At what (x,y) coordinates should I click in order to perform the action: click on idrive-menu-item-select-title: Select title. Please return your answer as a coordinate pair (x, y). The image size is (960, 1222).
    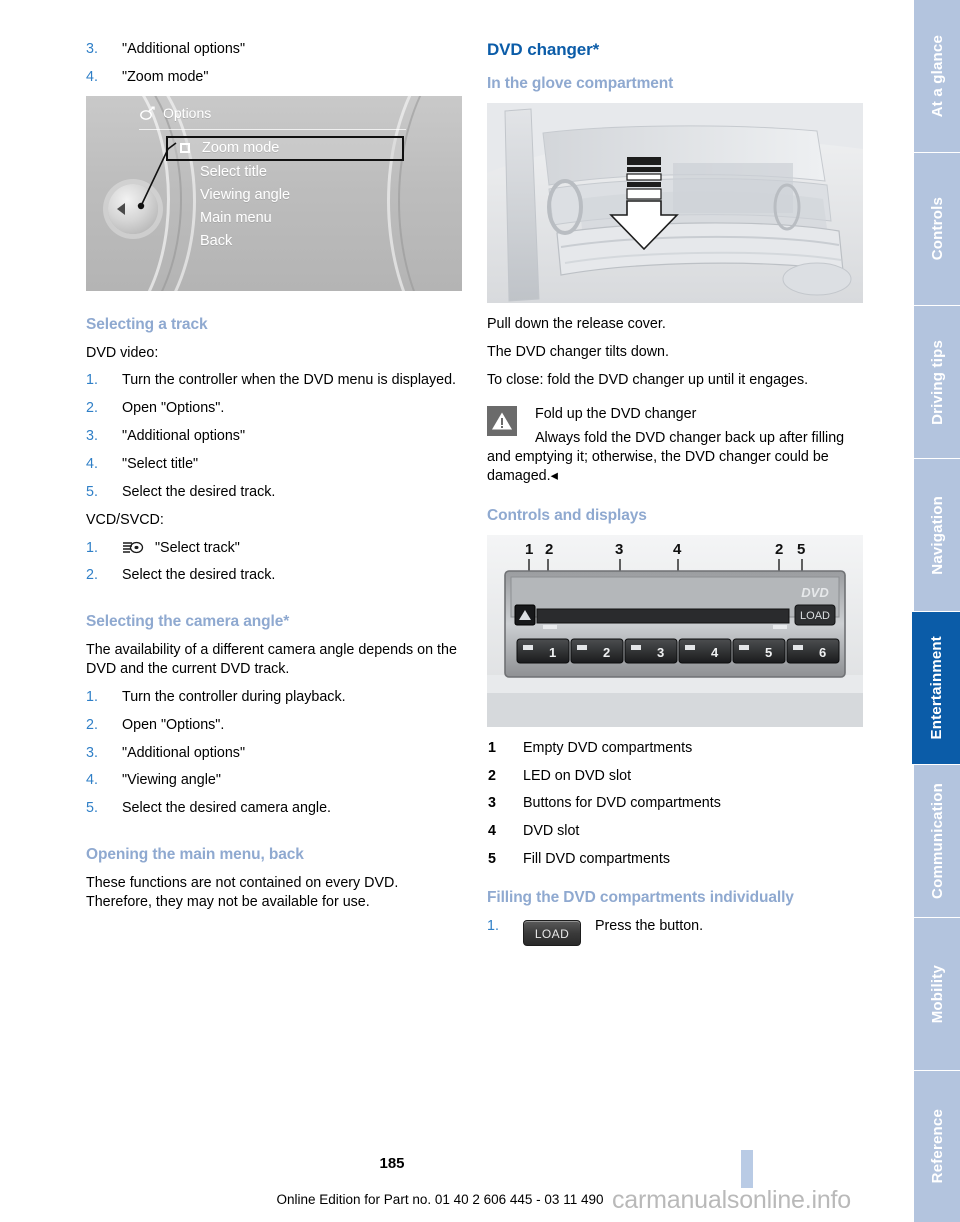
    Looking at the image, I should click on (288, 172).